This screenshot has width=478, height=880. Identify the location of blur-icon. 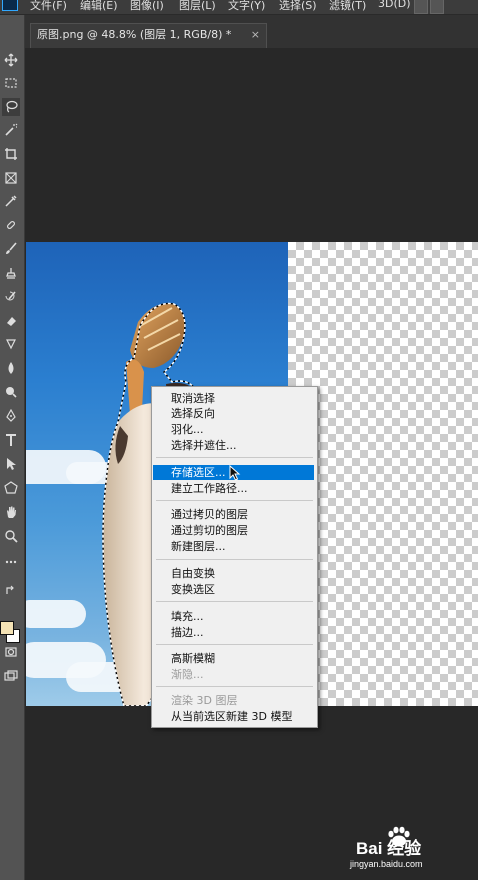
(11, 368).